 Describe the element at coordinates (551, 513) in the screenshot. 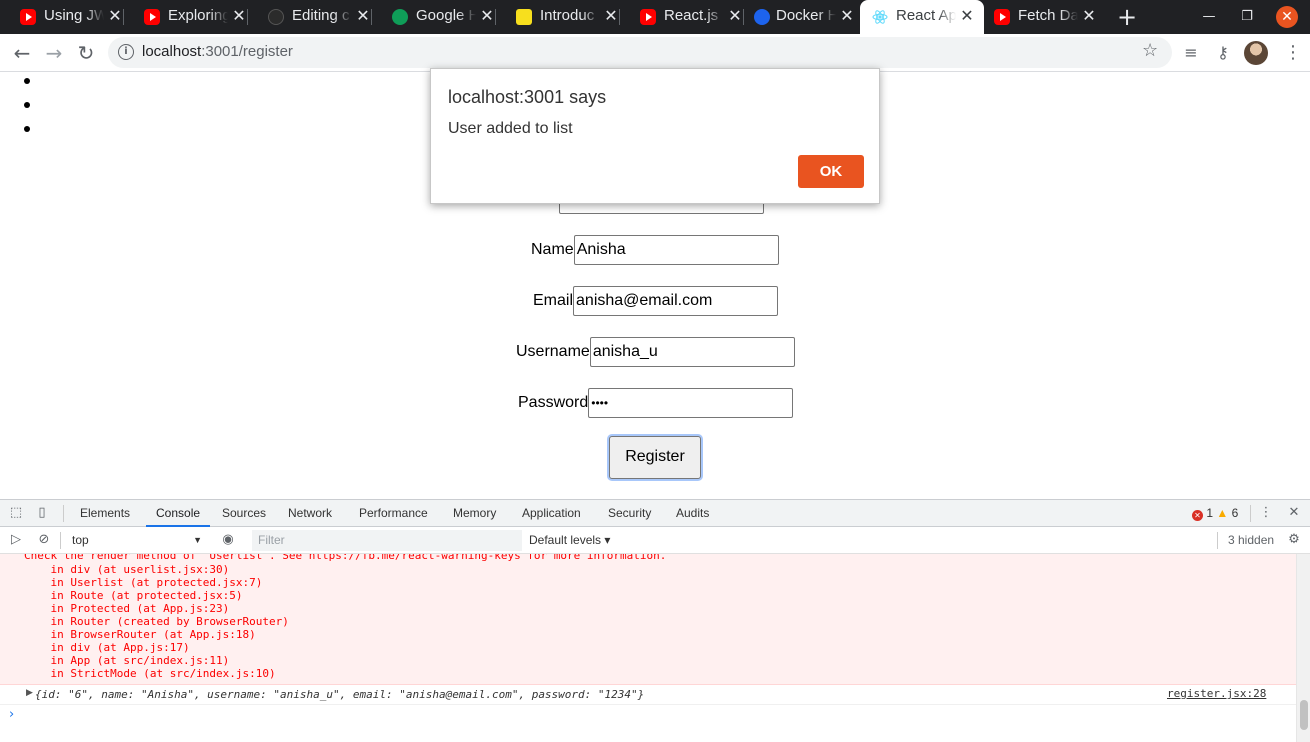

I see `tab-application: Application` at that location.